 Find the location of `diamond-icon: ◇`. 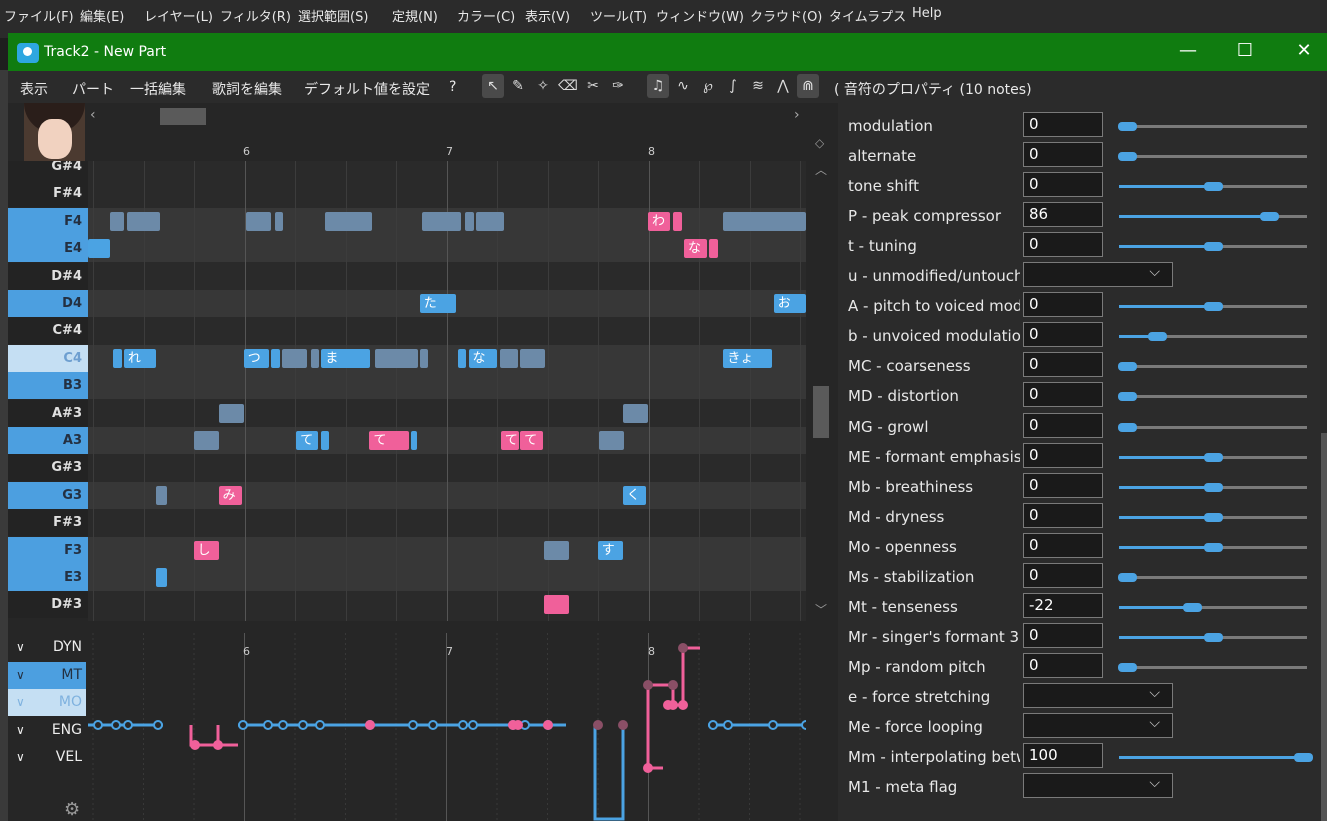

diamond-icon: ◇ is located at coordinates (819, 143).